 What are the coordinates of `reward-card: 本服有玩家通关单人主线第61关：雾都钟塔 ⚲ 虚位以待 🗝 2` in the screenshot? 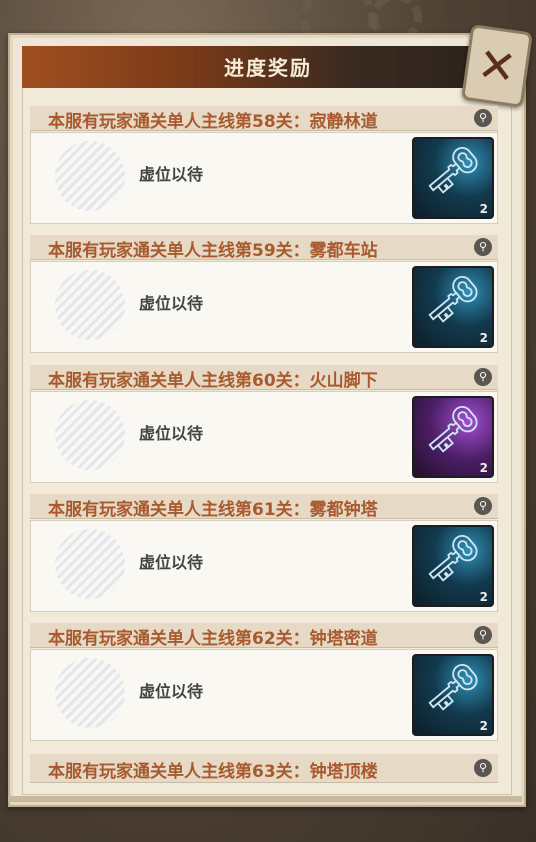 It's located at (264, 553).